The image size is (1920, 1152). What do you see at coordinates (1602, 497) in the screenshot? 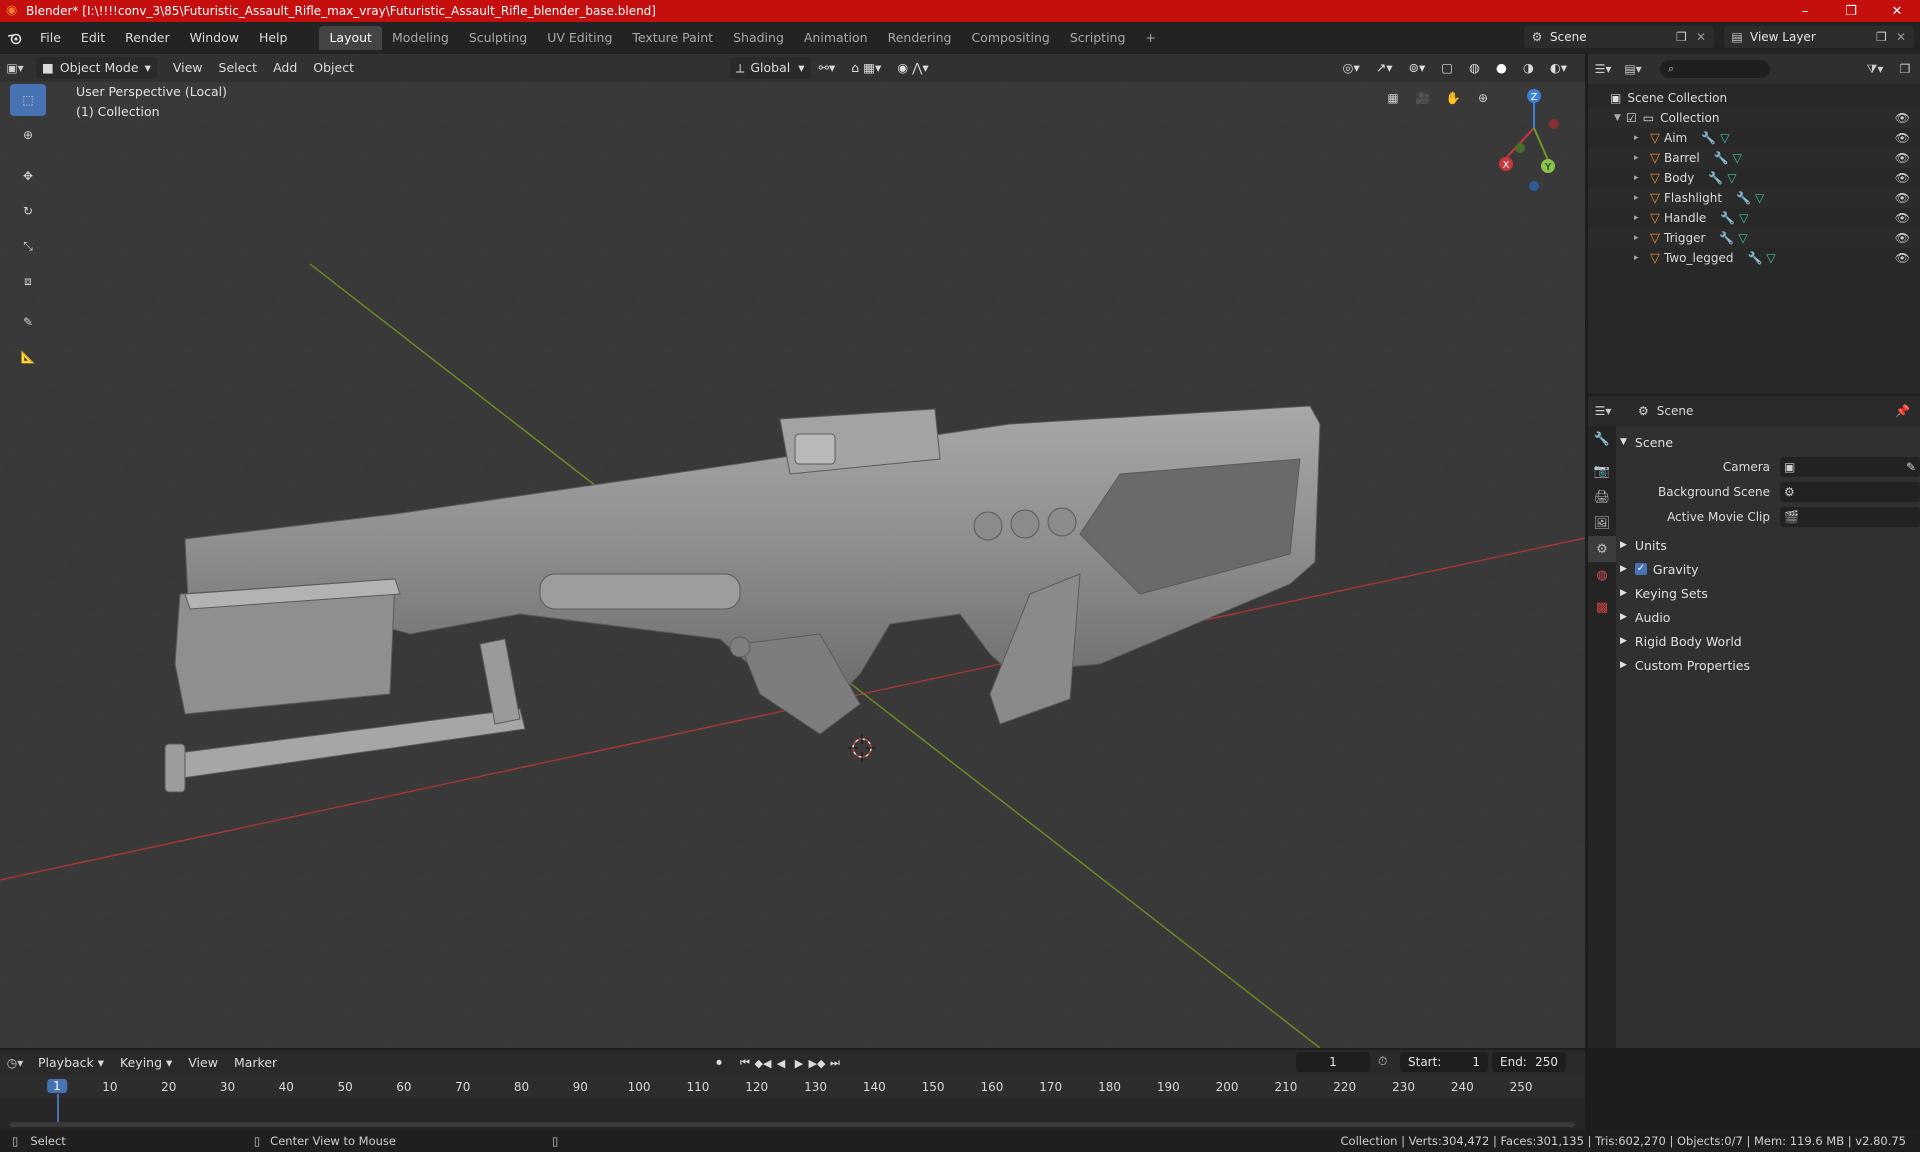
I see `output-tab-icon: 🖨` at bounding box center [1602, 497].